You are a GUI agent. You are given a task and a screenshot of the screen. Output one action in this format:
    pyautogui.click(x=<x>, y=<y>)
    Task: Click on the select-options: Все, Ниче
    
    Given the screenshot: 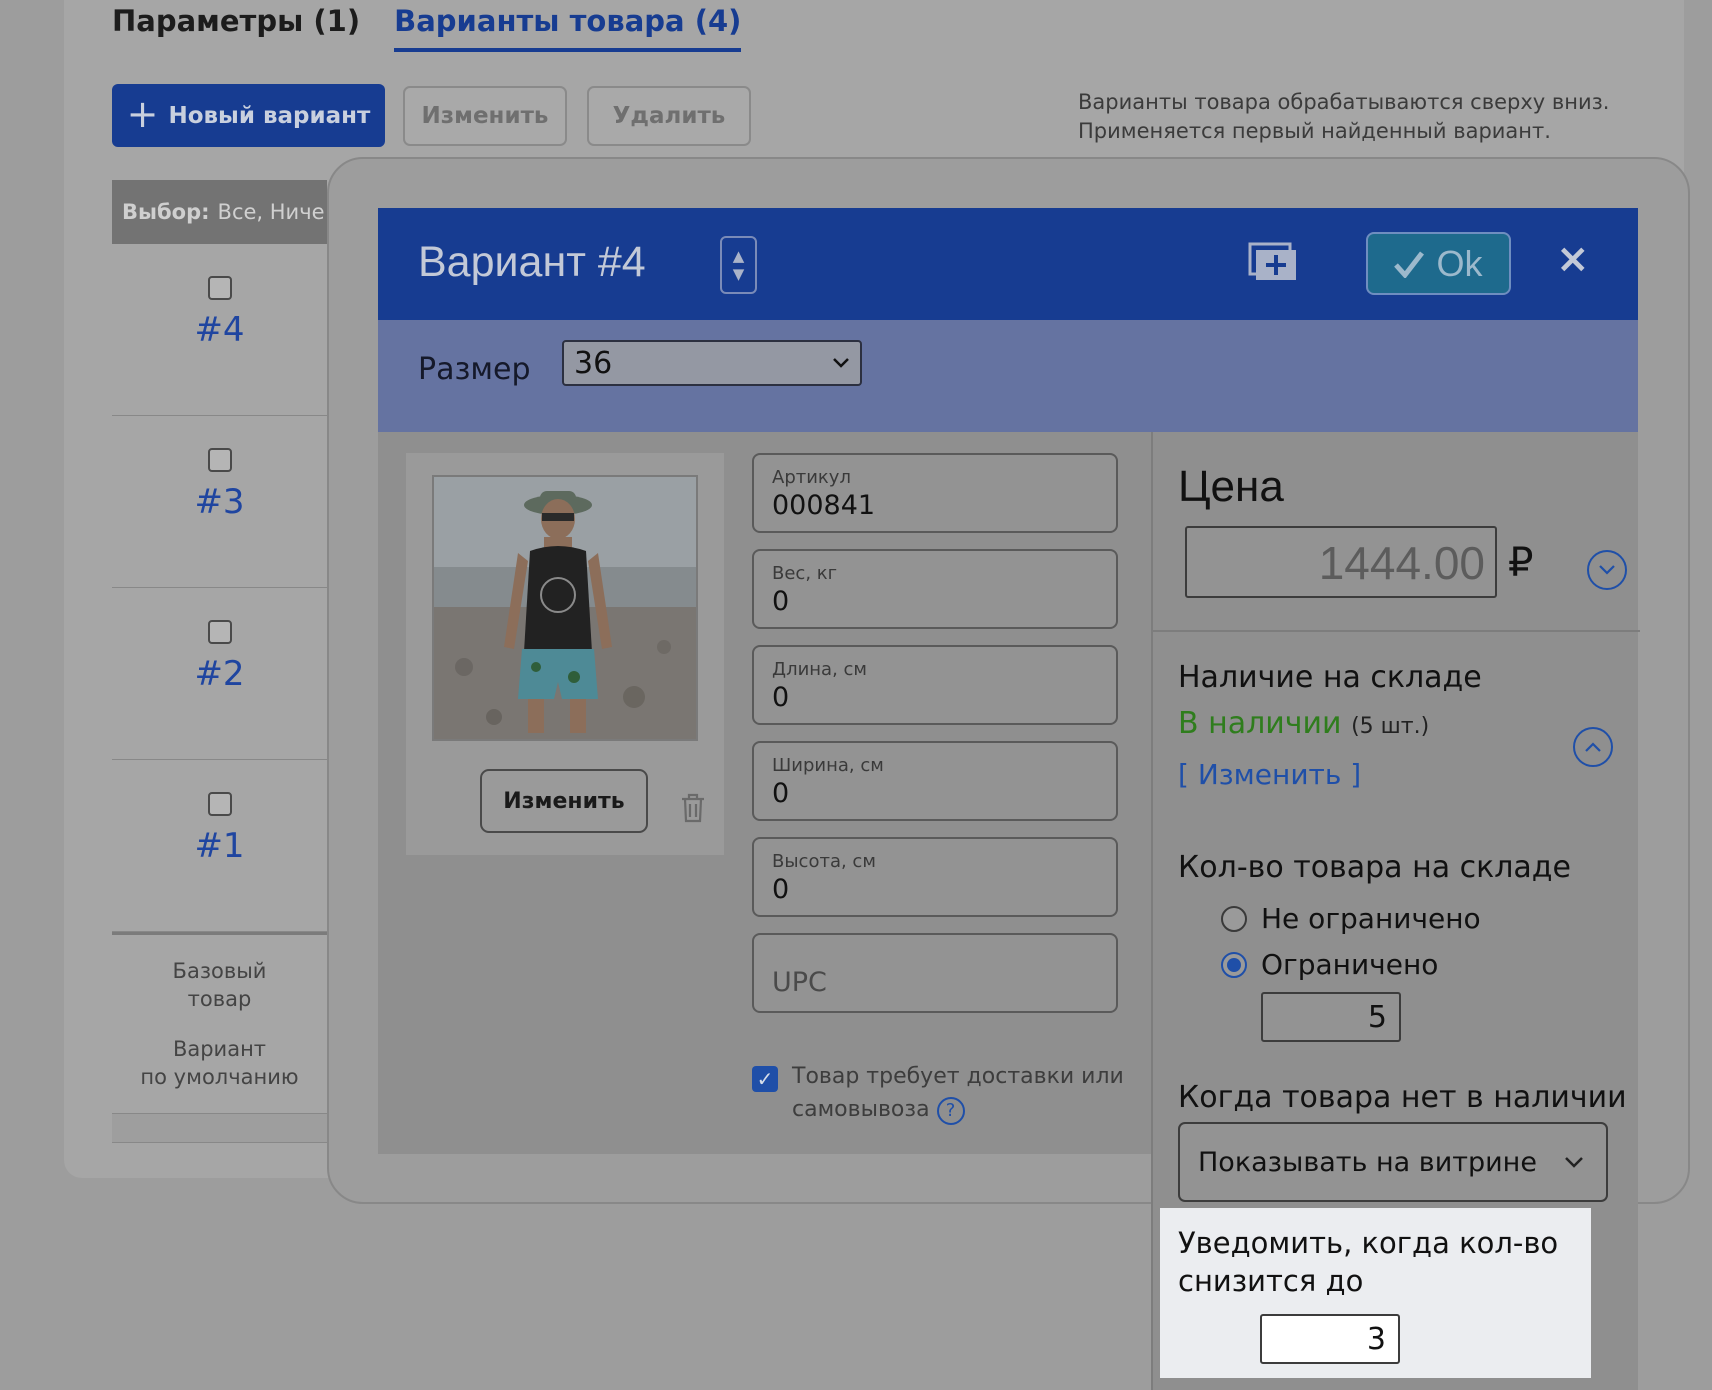 What is the action you would take?
    pyautogui.click(x=271, y=212)
    